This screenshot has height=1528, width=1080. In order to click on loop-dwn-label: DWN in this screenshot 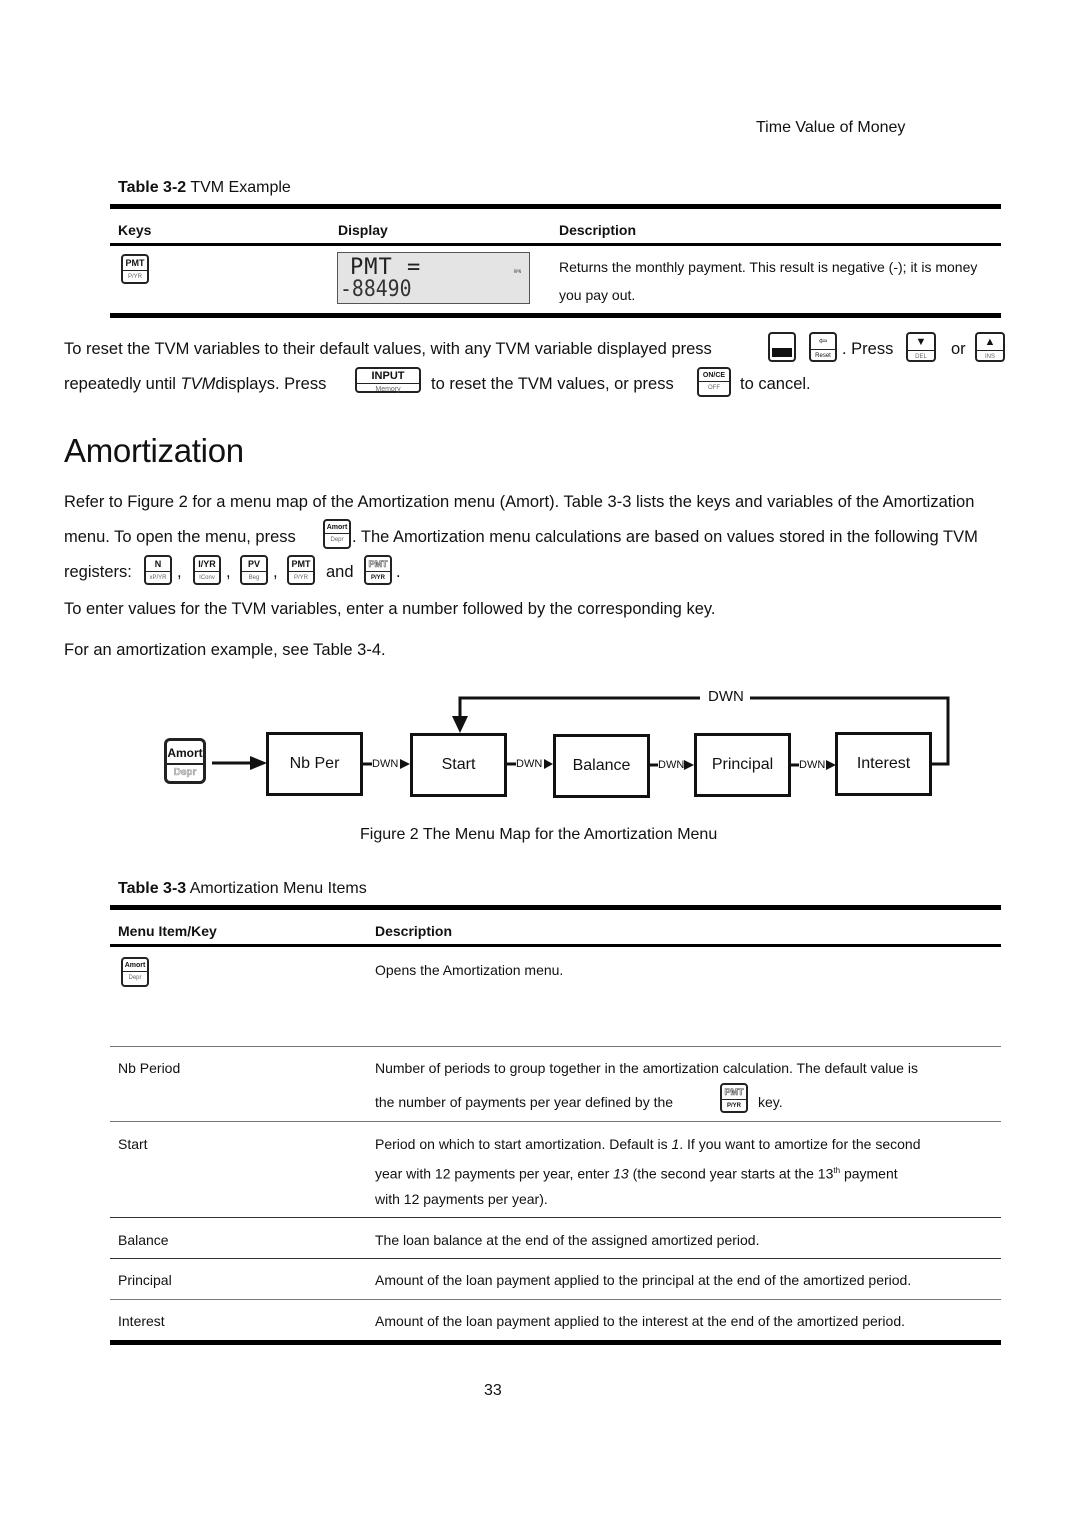, I will do `click(726, 696)`.